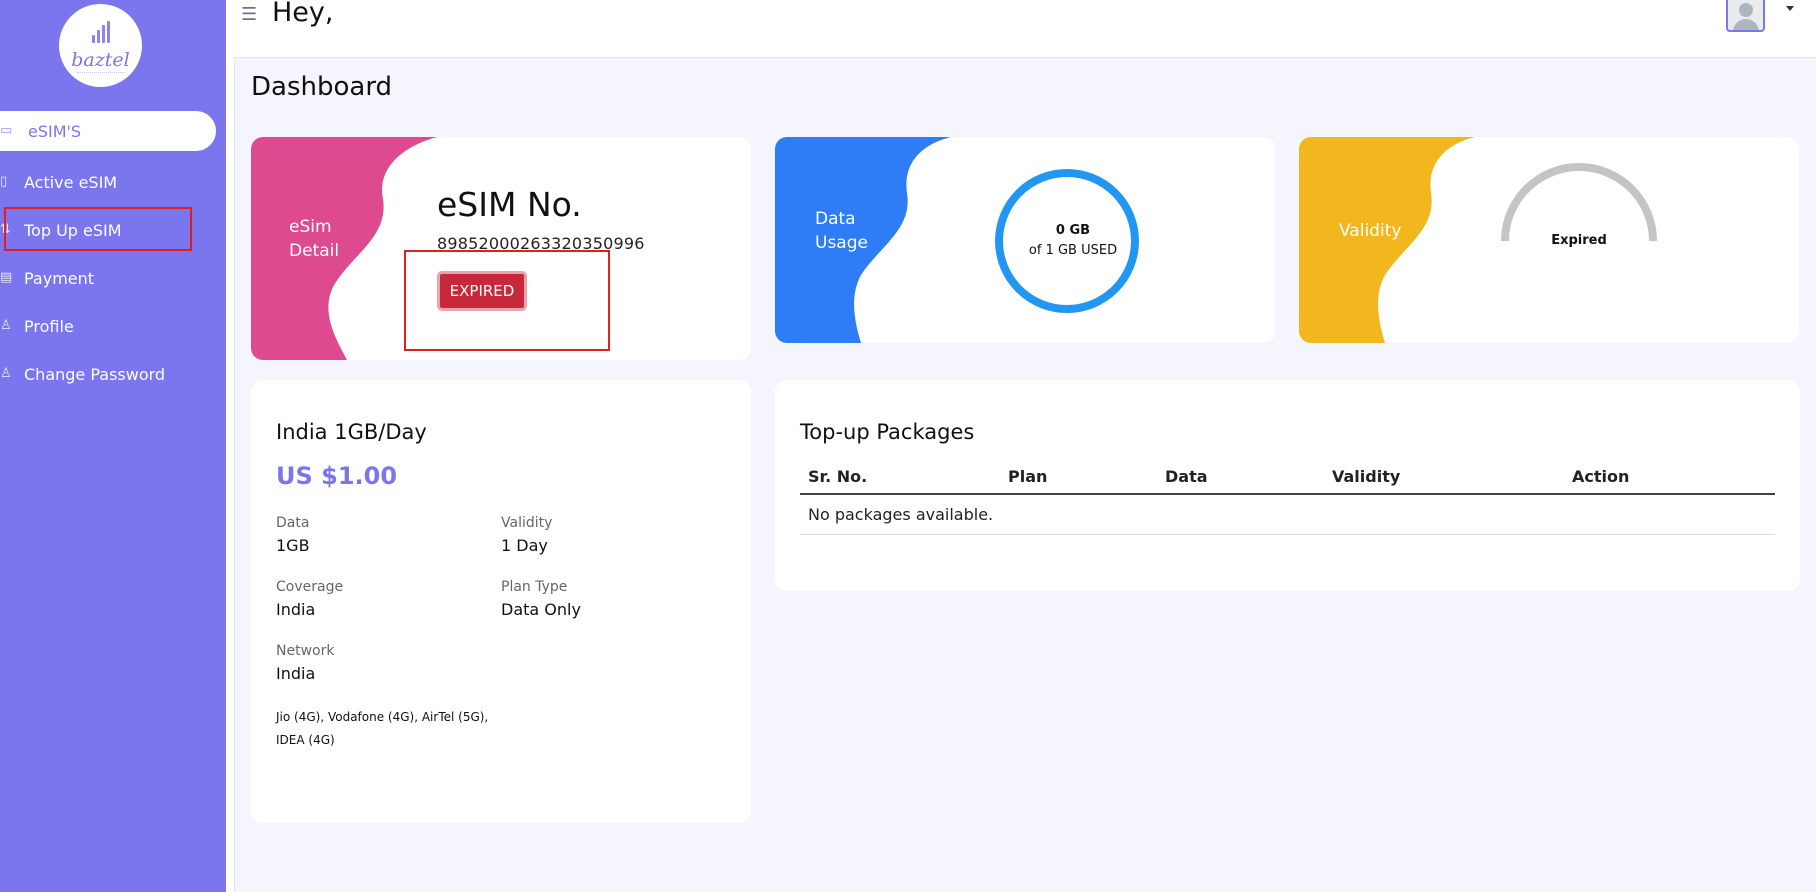 The height and width of the screenshot is (892, 1816). Describe the element at coordinates (1790, 8) in the screenshot. I see `chevron-down-icon` at that location.